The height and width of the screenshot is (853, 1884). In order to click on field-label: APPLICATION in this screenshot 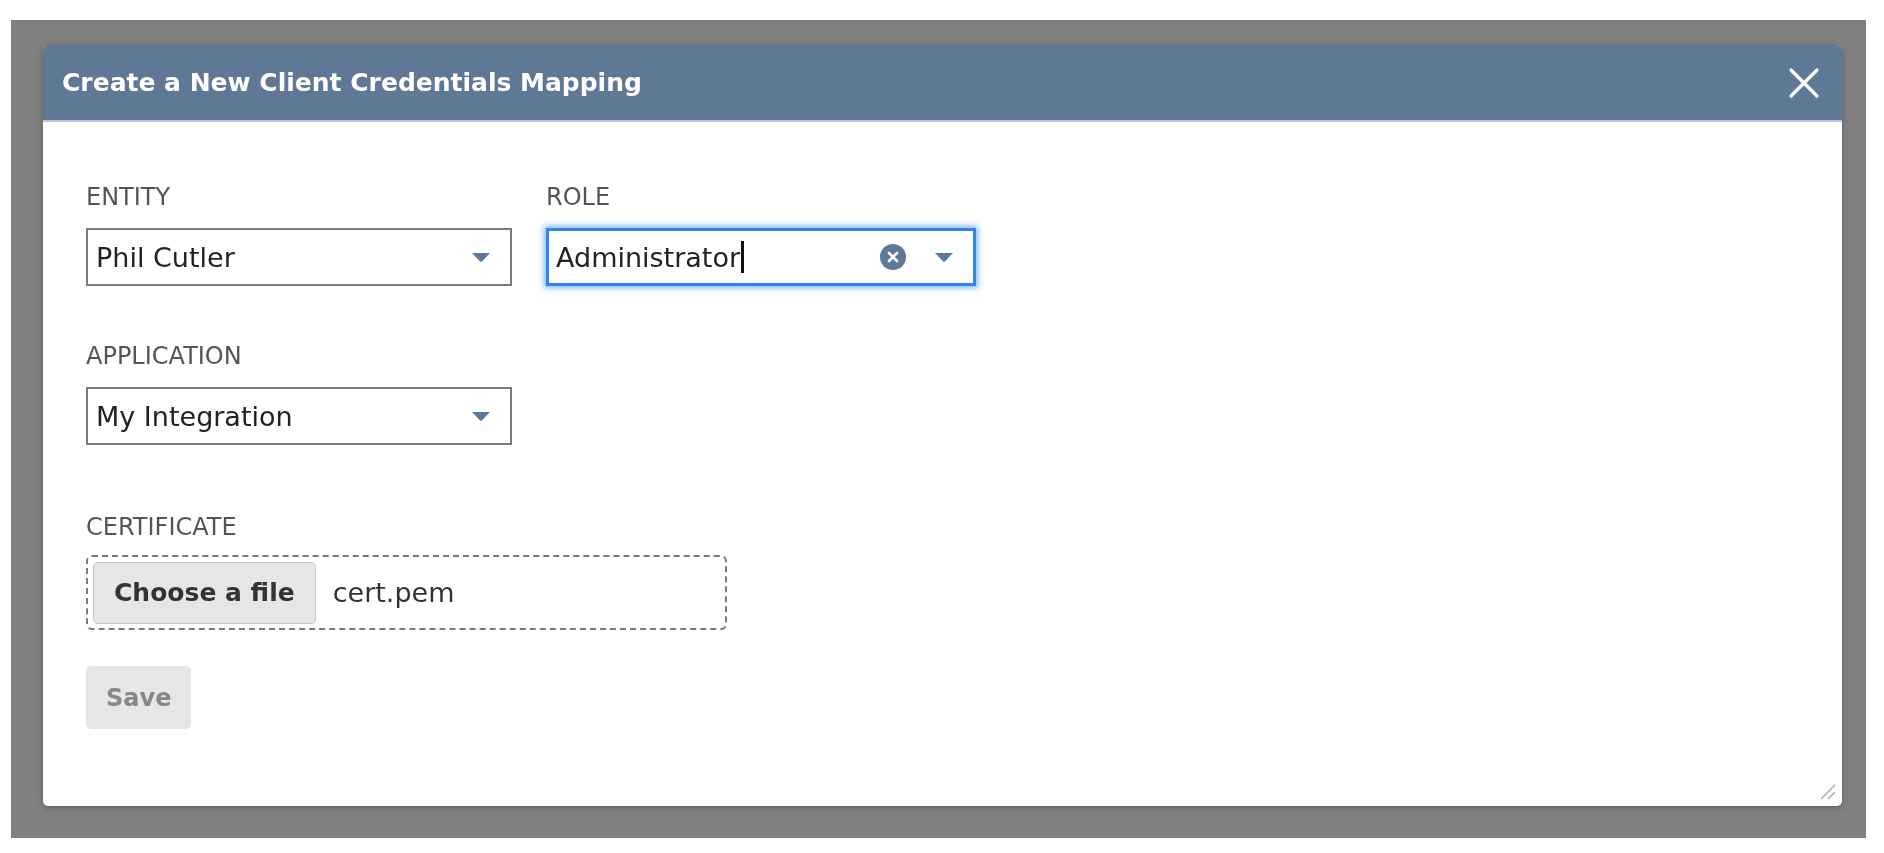, I will do `click(164, 356)`.